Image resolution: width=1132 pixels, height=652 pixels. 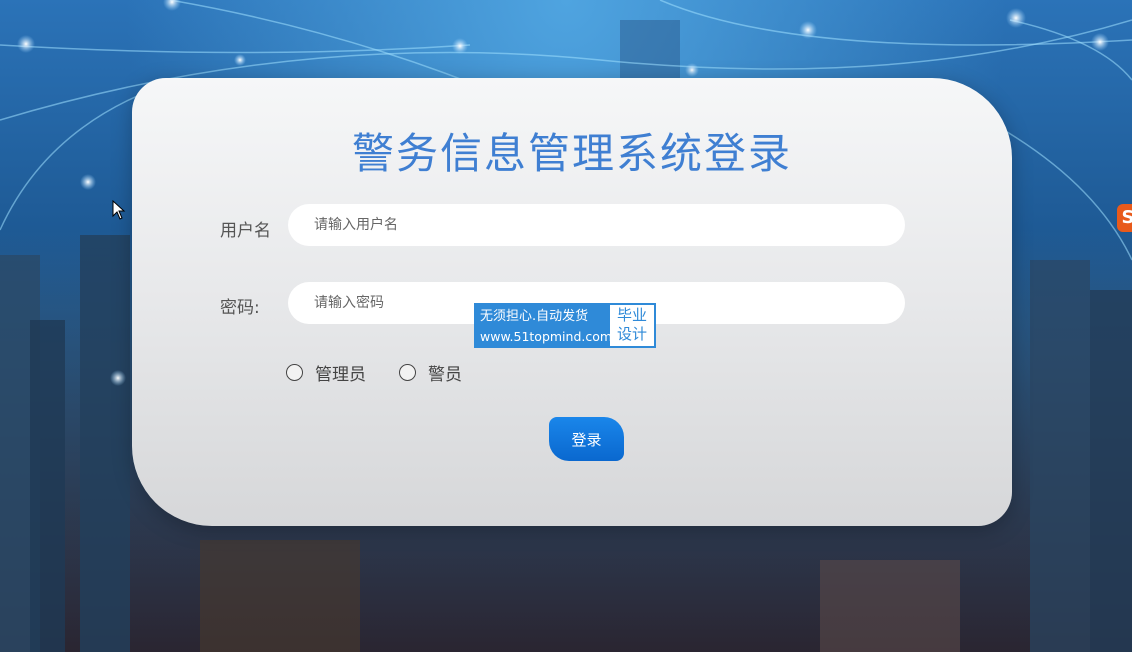 What do you see at coordinates (119, 211) in the screenshot?
I see `mouse-cursor-icon` at bounding box center [119, 211].